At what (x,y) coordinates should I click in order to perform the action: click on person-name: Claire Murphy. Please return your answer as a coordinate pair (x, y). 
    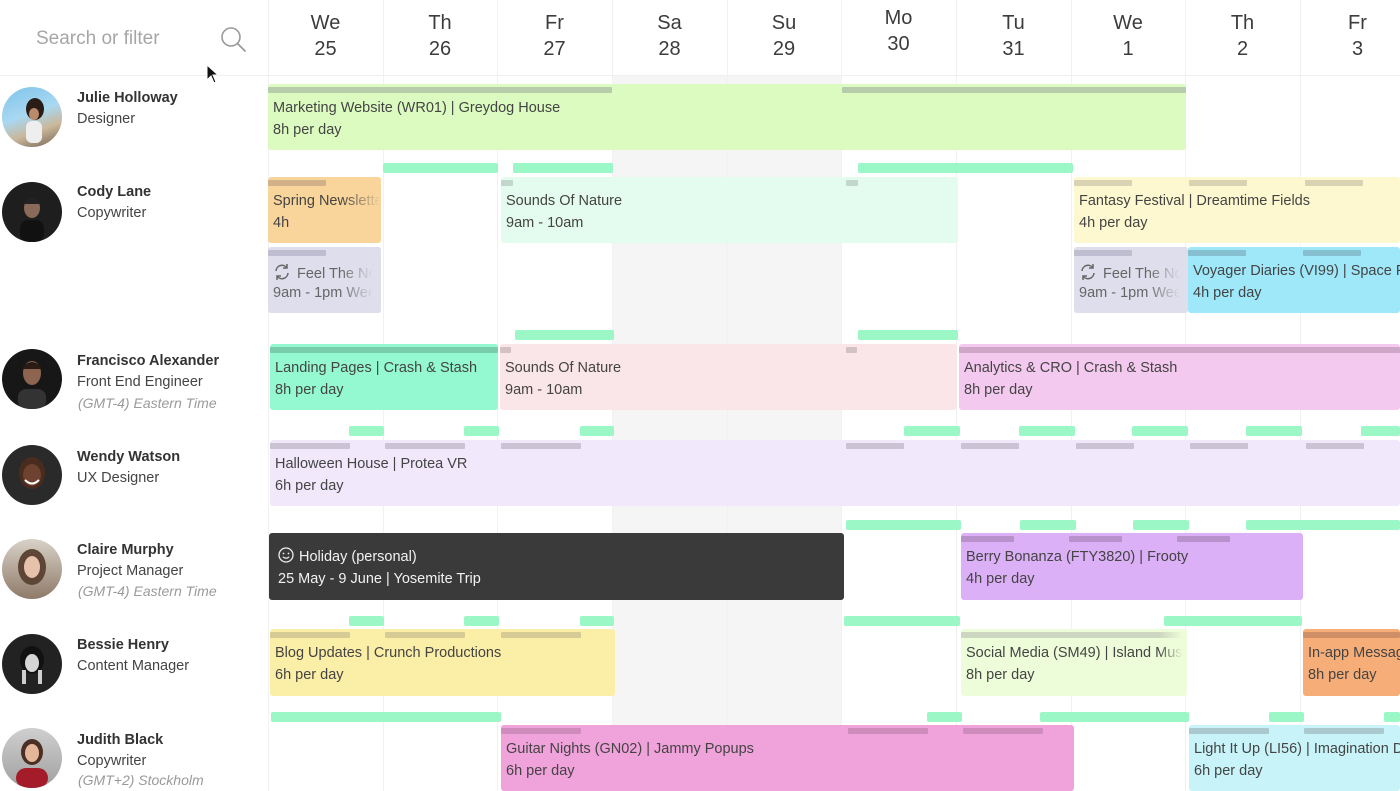
    Looking at the image, I should click on (125, 550).